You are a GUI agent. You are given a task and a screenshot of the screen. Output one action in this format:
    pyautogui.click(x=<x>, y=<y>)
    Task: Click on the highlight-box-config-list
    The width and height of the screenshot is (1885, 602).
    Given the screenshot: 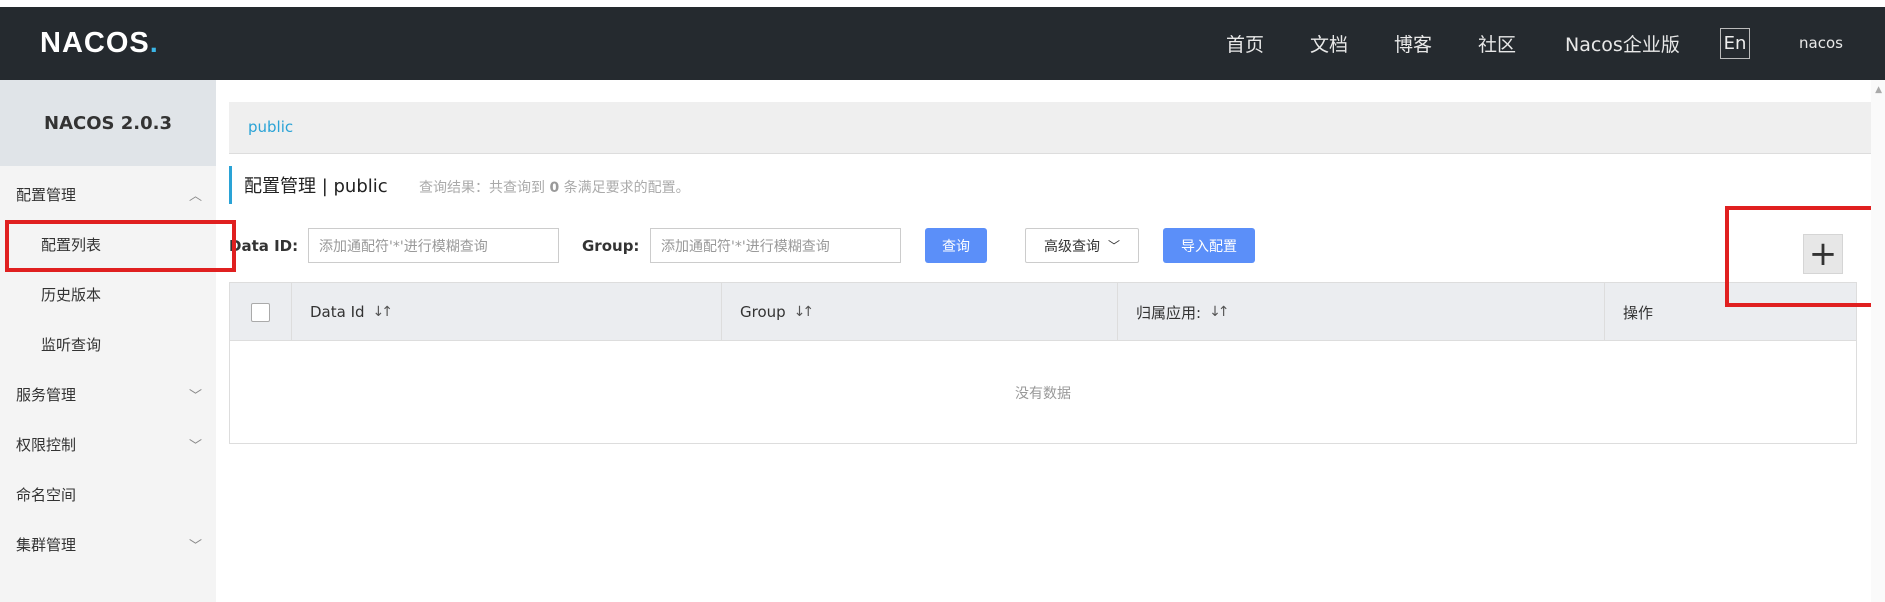 What is the action you would take?
    pyautogui.click(x=120, y=246)
    